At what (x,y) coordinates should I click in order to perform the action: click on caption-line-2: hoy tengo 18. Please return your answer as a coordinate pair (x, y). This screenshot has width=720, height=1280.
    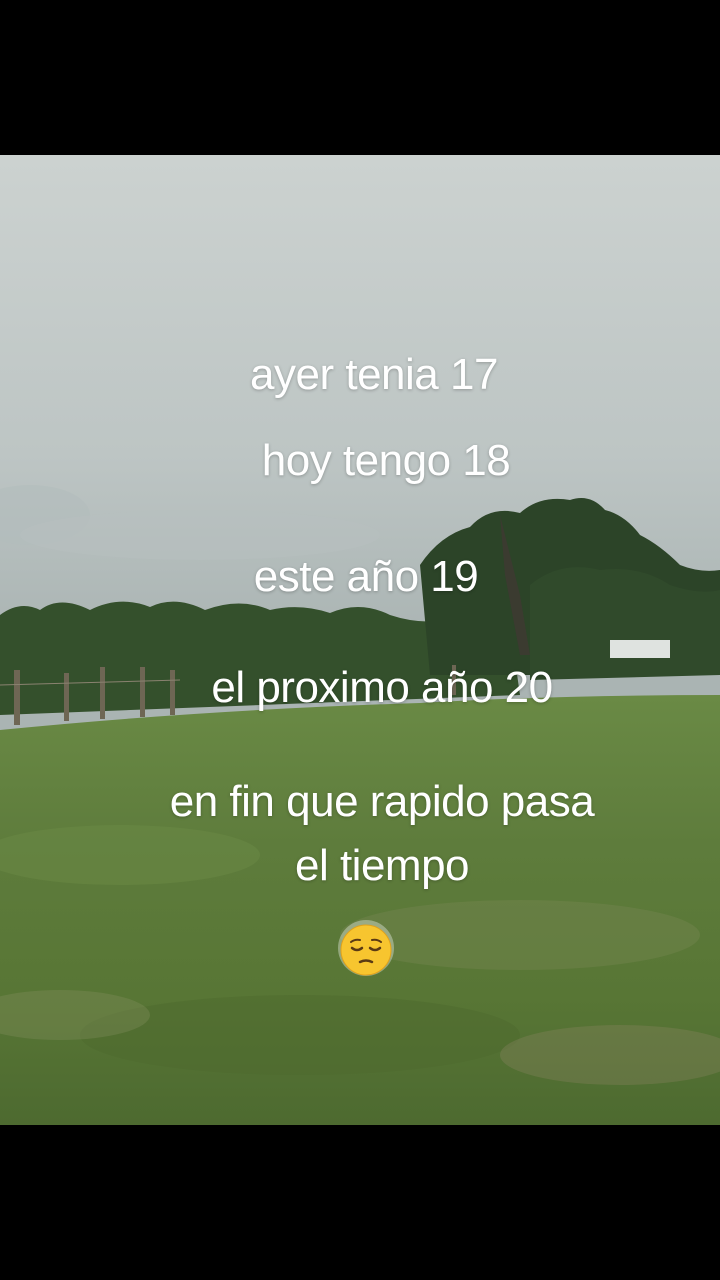
    Looking at the image, I should click on (386, 460).